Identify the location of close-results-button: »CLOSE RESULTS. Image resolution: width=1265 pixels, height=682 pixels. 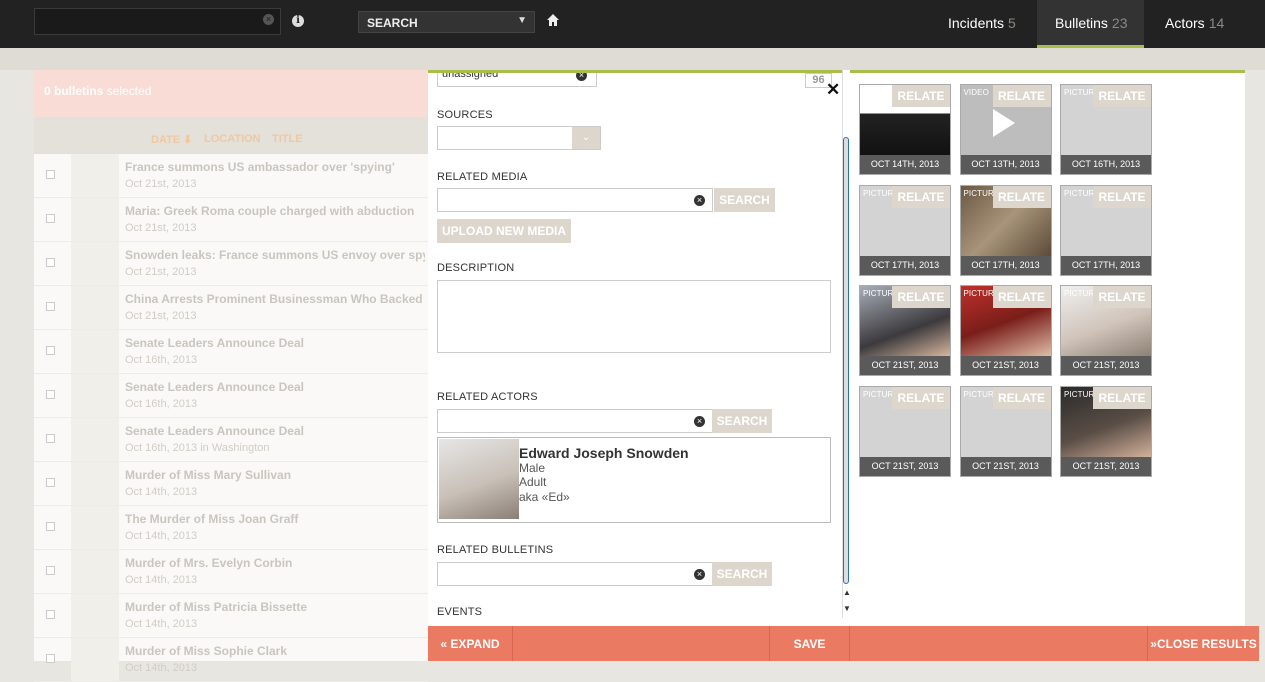
(1203, 643).